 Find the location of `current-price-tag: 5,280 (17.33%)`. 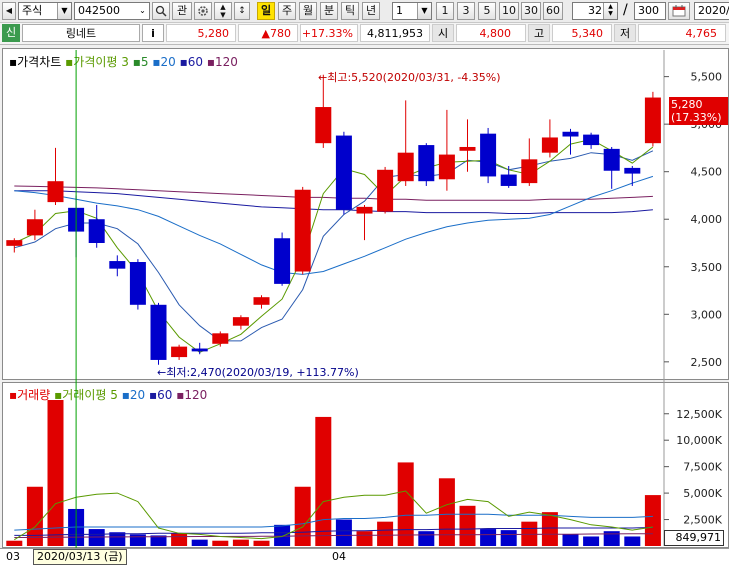

current-price-tag: 5,280 (17.33%) is located at coordinates (698, 111).